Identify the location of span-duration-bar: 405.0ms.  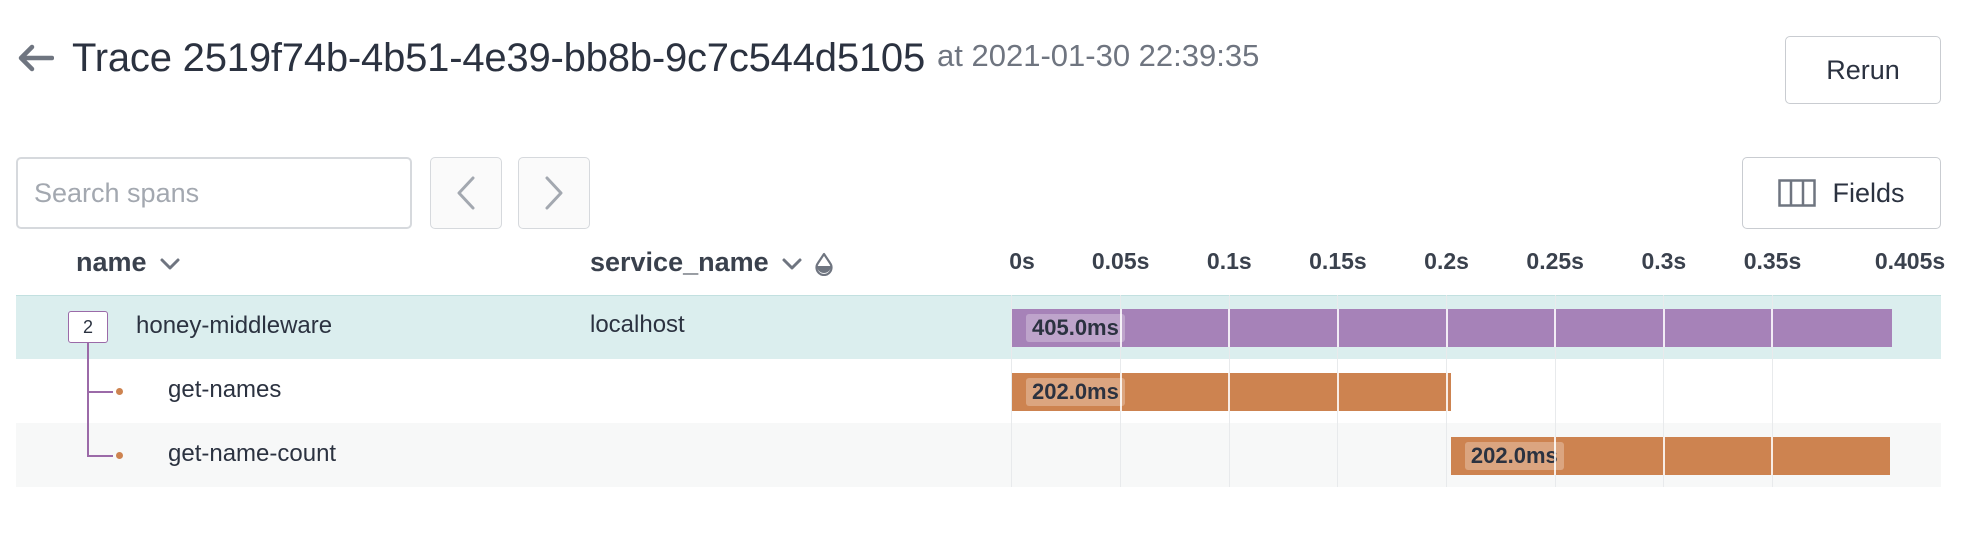
(1452, 328).